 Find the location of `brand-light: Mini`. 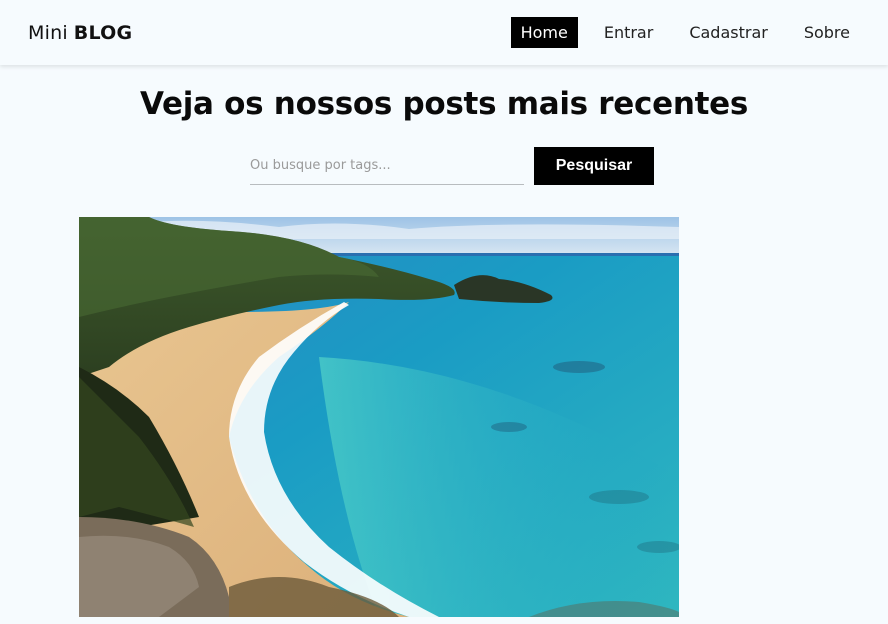

brand-light: Mini is located at coordinates (48, 32).